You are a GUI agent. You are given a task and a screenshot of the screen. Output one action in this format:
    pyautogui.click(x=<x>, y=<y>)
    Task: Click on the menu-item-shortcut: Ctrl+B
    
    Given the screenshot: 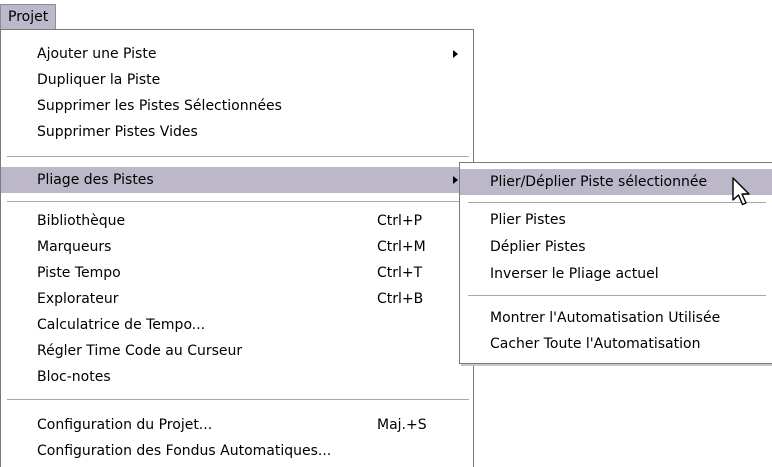 What is the action you would take?
    pyautogui.click(x=400, y=299)
    